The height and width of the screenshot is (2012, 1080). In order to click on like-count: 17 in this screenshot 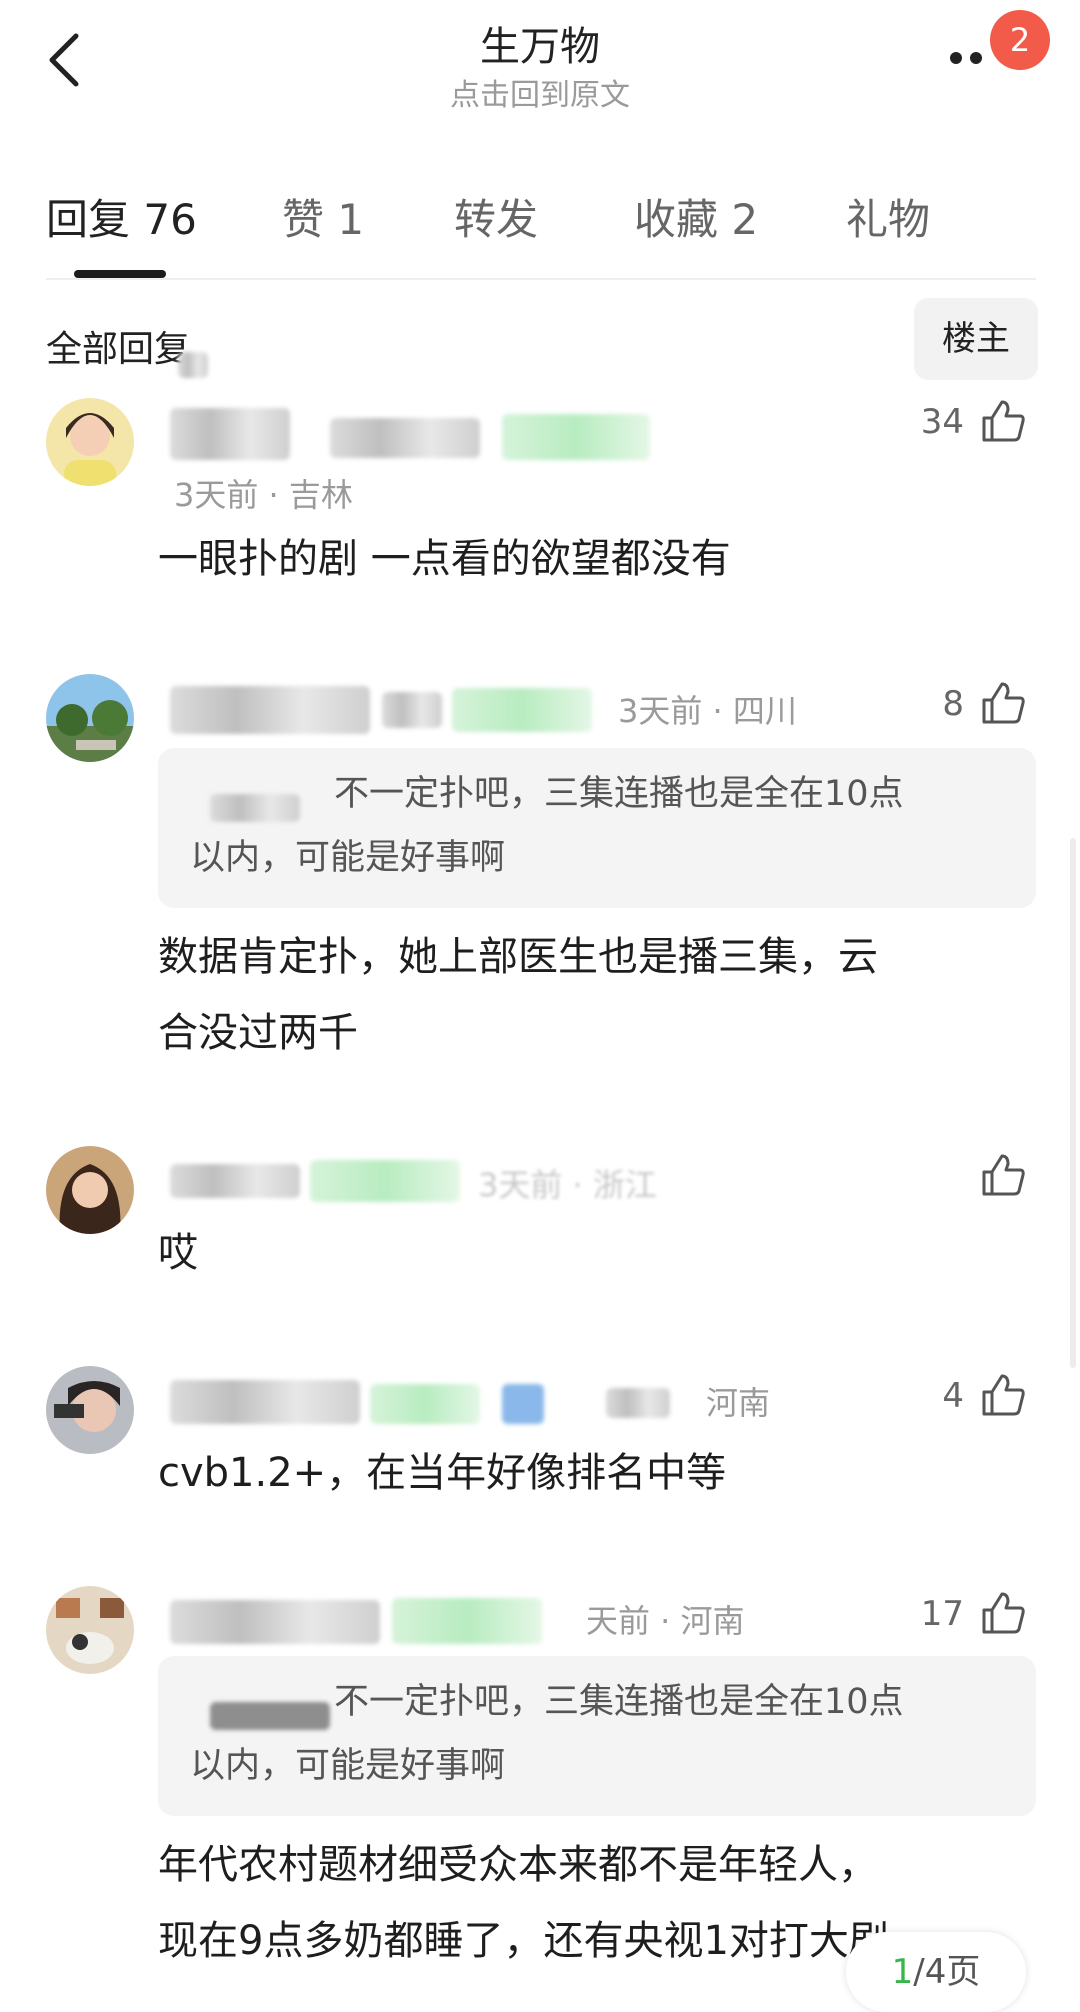, I will do `click(942, 1614)`.